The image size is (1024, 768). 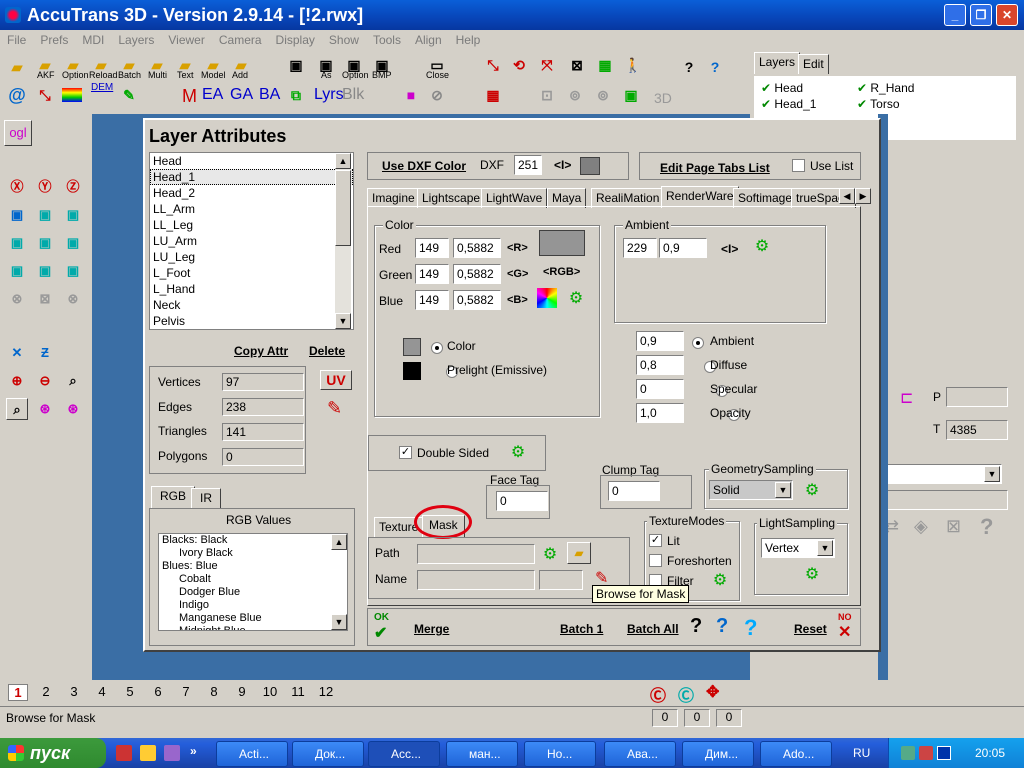 I want to click on quicklaunch-chevron-icon: », so click(x=193, y=751).